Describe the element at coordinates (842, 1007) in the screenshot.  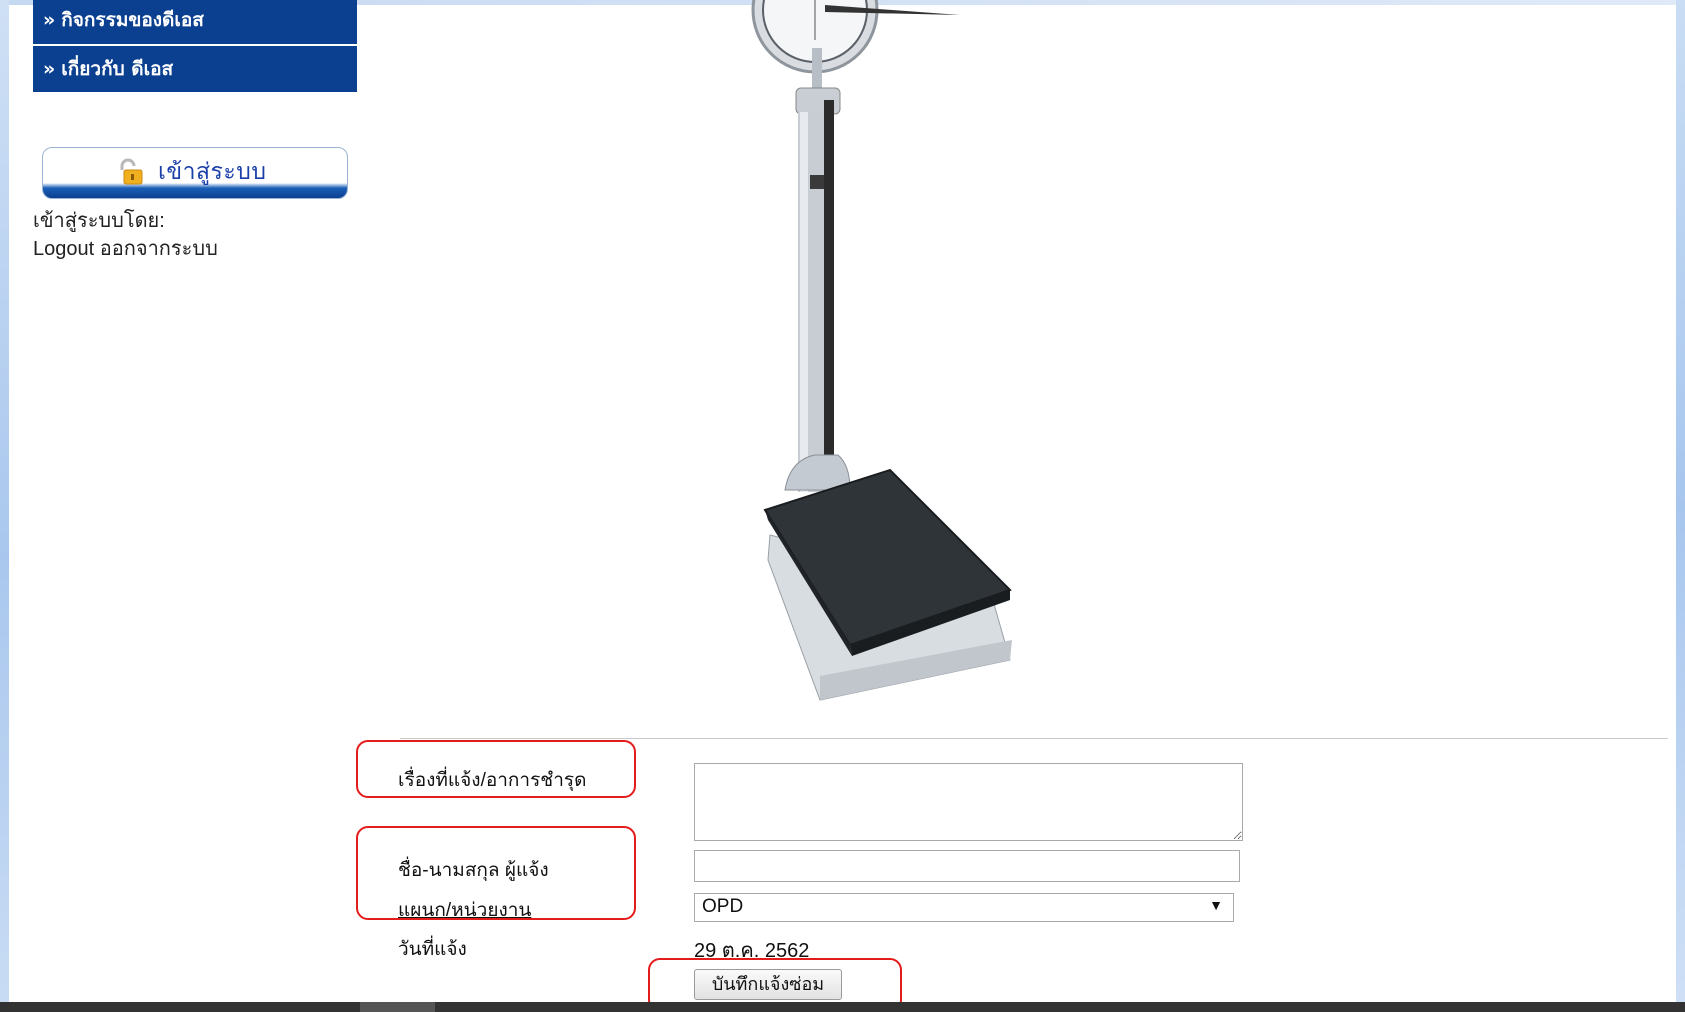
I see `bottom-bar` at that location.